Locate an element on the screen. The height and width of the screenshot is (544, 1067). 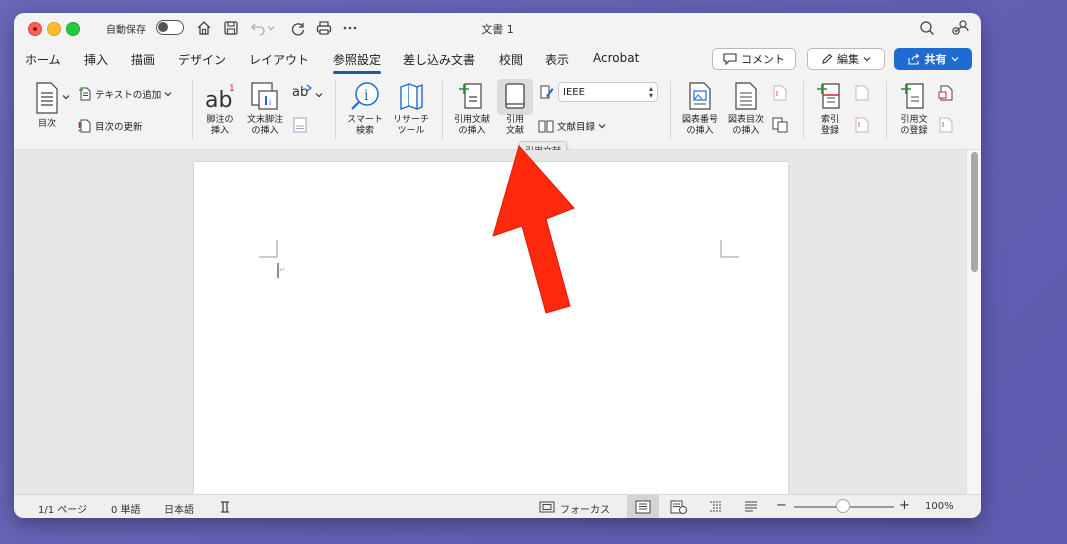
smart-lookup-icon: i is located at coordinates (365, 96).